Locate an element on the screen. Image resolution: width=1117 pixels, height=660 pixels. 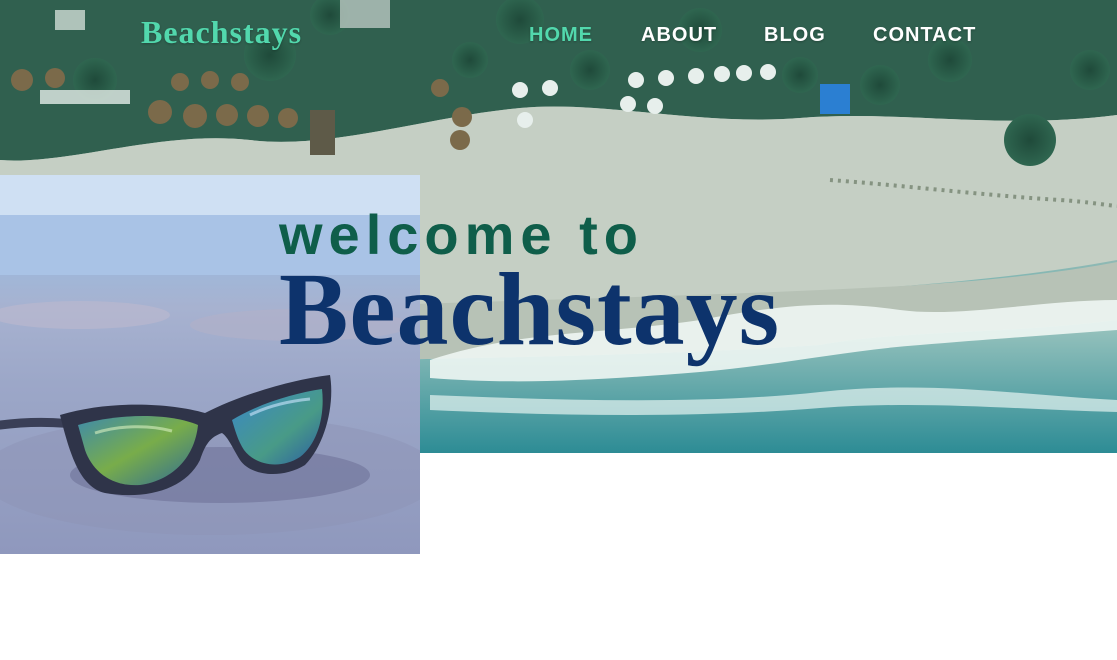
nav-blog-link: BLOG is located at coordinates (795, 35).